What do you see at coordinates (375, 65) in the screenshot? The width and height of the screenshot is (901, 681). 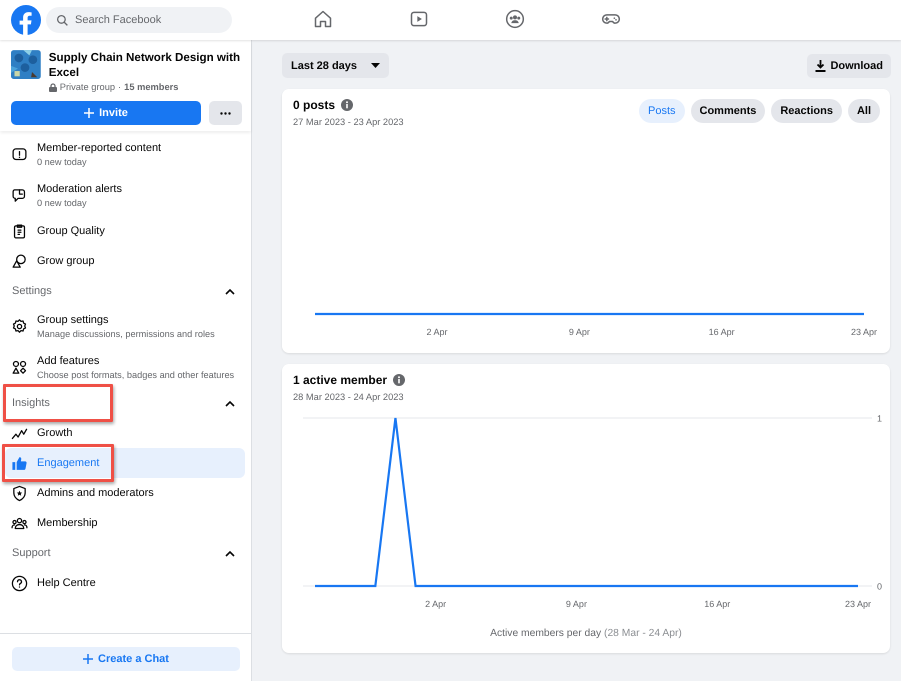 I see `caret-icon` at bounding box center [375, 65].